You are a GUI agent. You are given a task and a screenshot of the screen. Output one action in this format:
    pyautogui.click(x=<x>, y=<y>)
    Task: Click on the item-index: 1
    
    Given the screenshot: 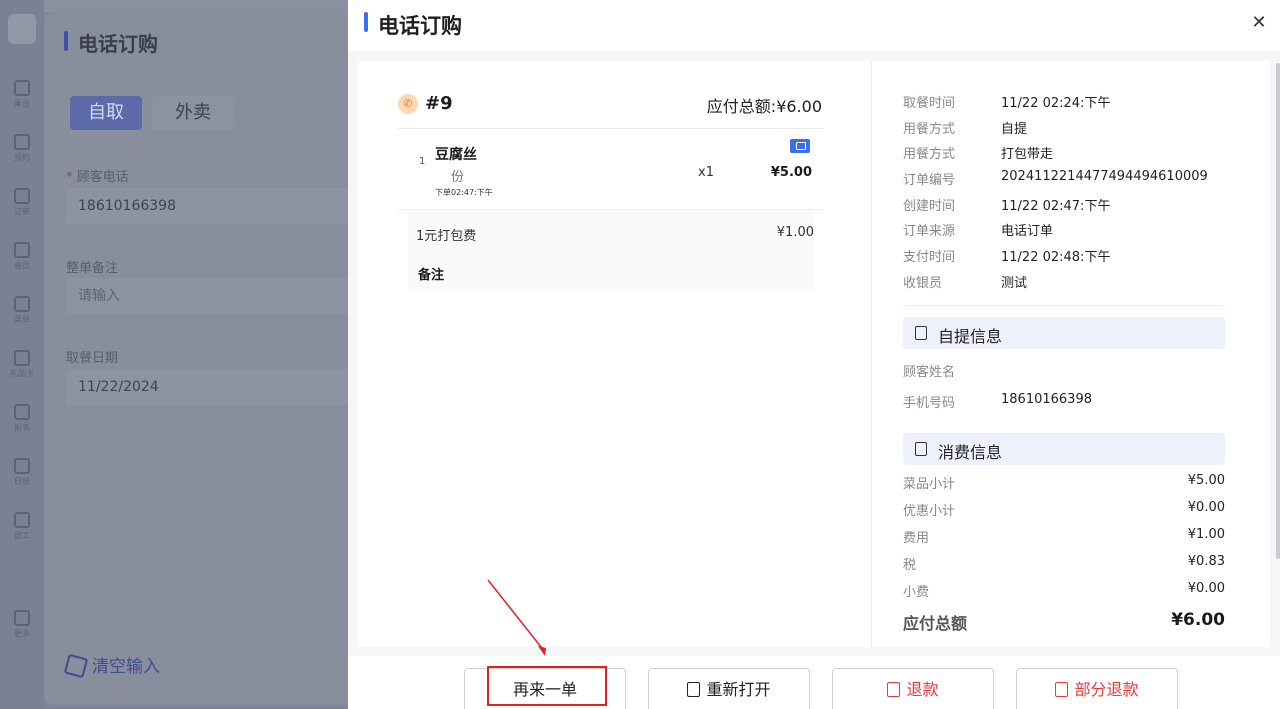 What is the action you would take?
    pyautogui.click(x=422, y=161)
    